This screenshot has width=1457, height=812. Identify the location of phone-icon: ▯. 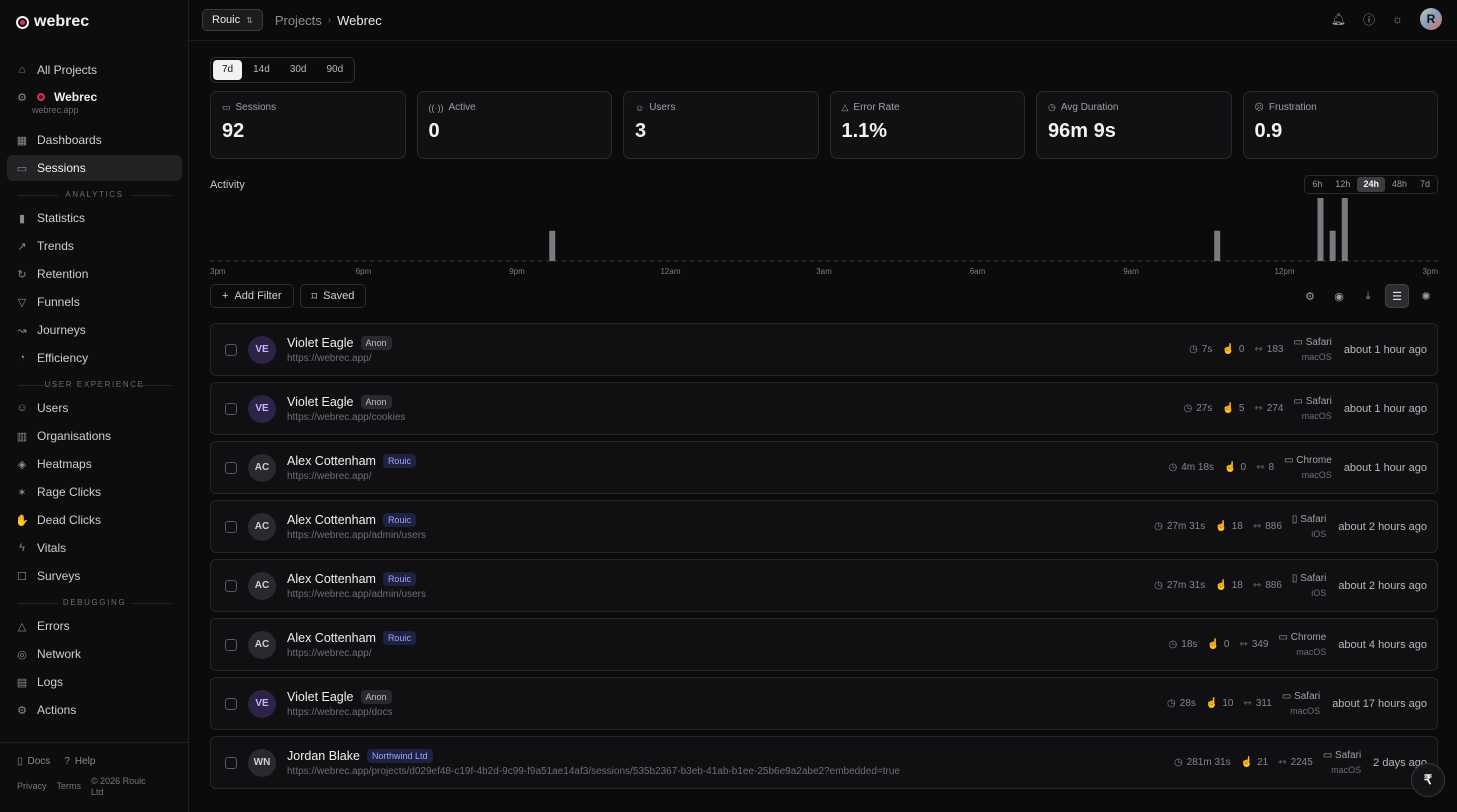
(1296, 578).